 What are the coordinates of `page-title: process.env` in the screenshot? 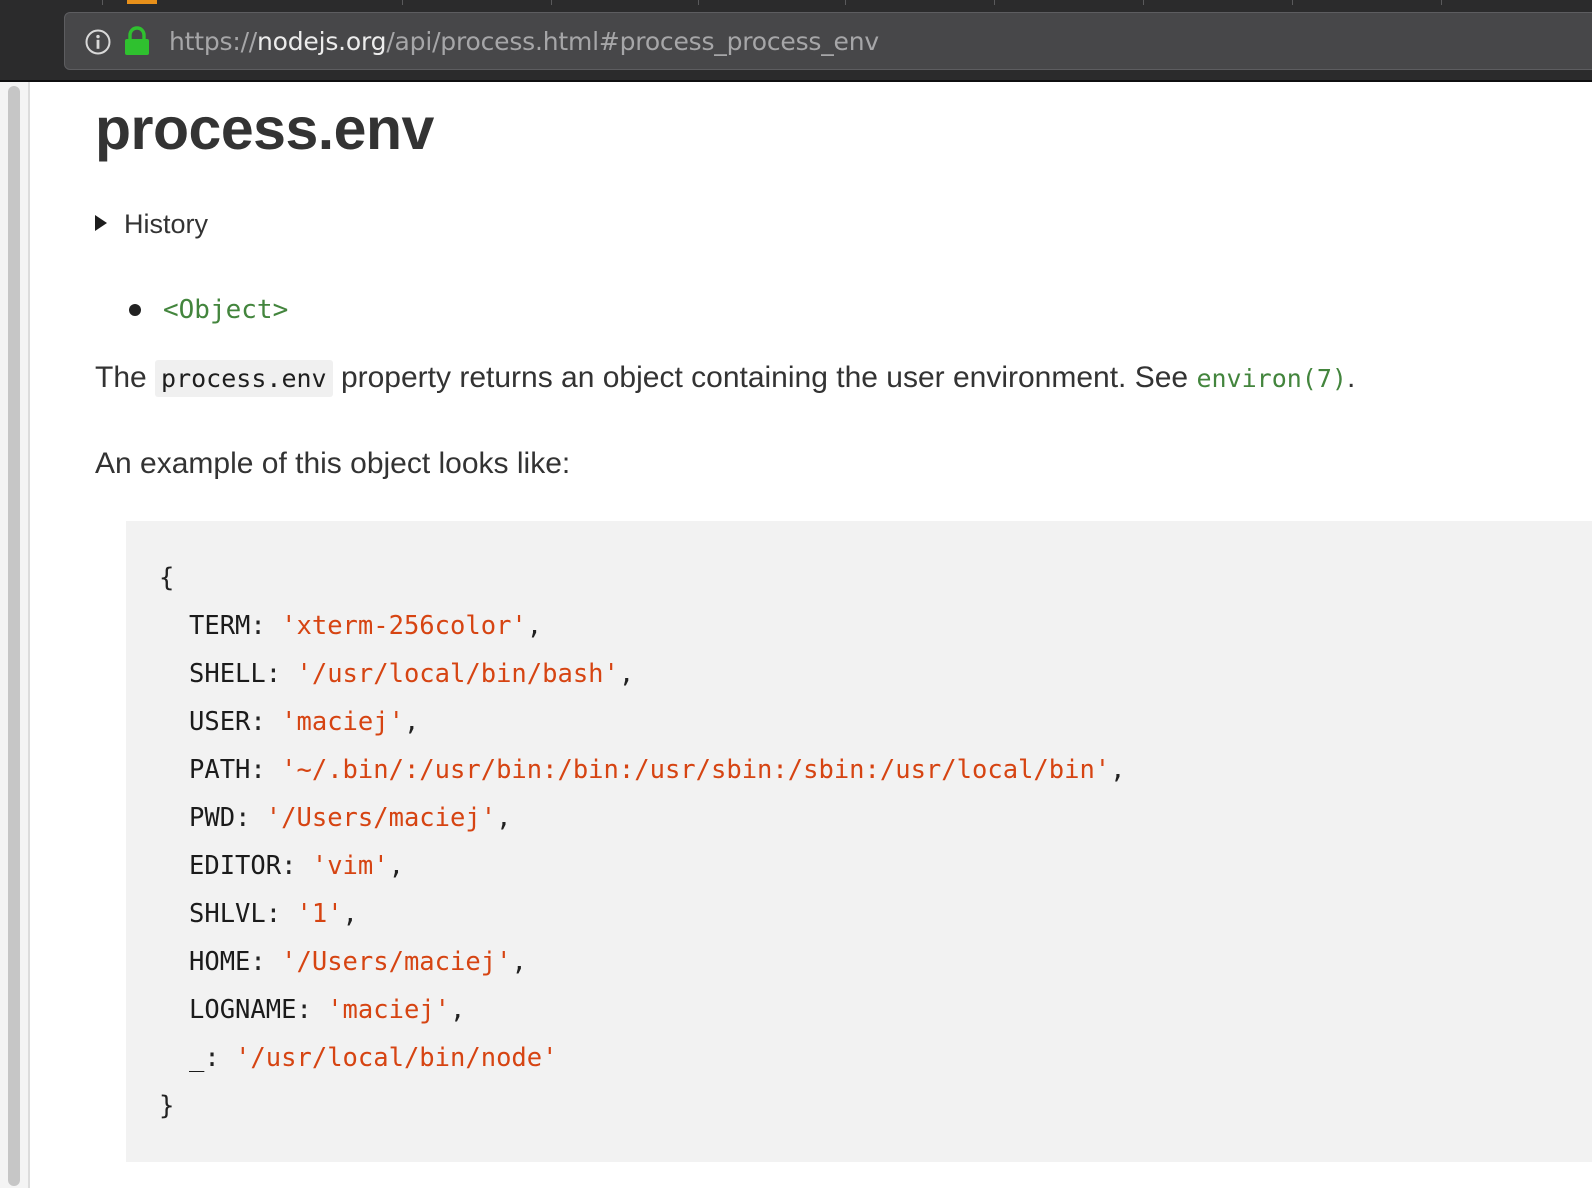 It's located at (264, 129).